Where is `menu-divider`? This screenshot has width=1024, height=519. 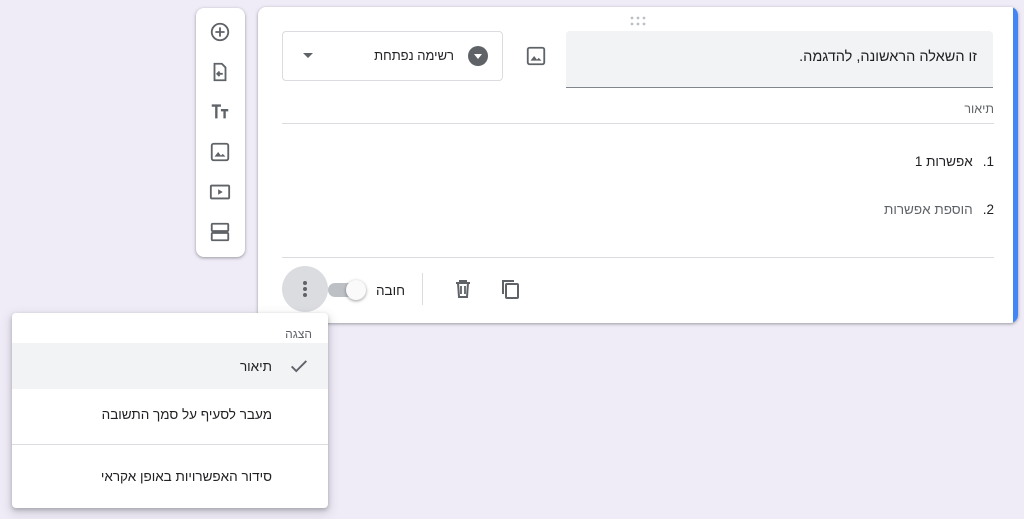 menu-divider is located at coordinates (170, 444).